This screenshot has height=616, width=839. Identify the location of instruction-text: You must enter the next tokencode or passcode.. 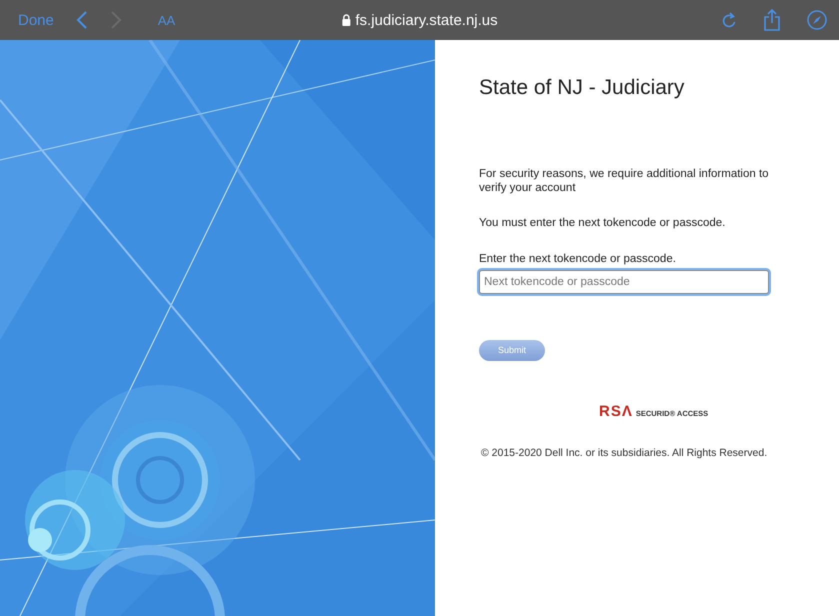
(602, 222).